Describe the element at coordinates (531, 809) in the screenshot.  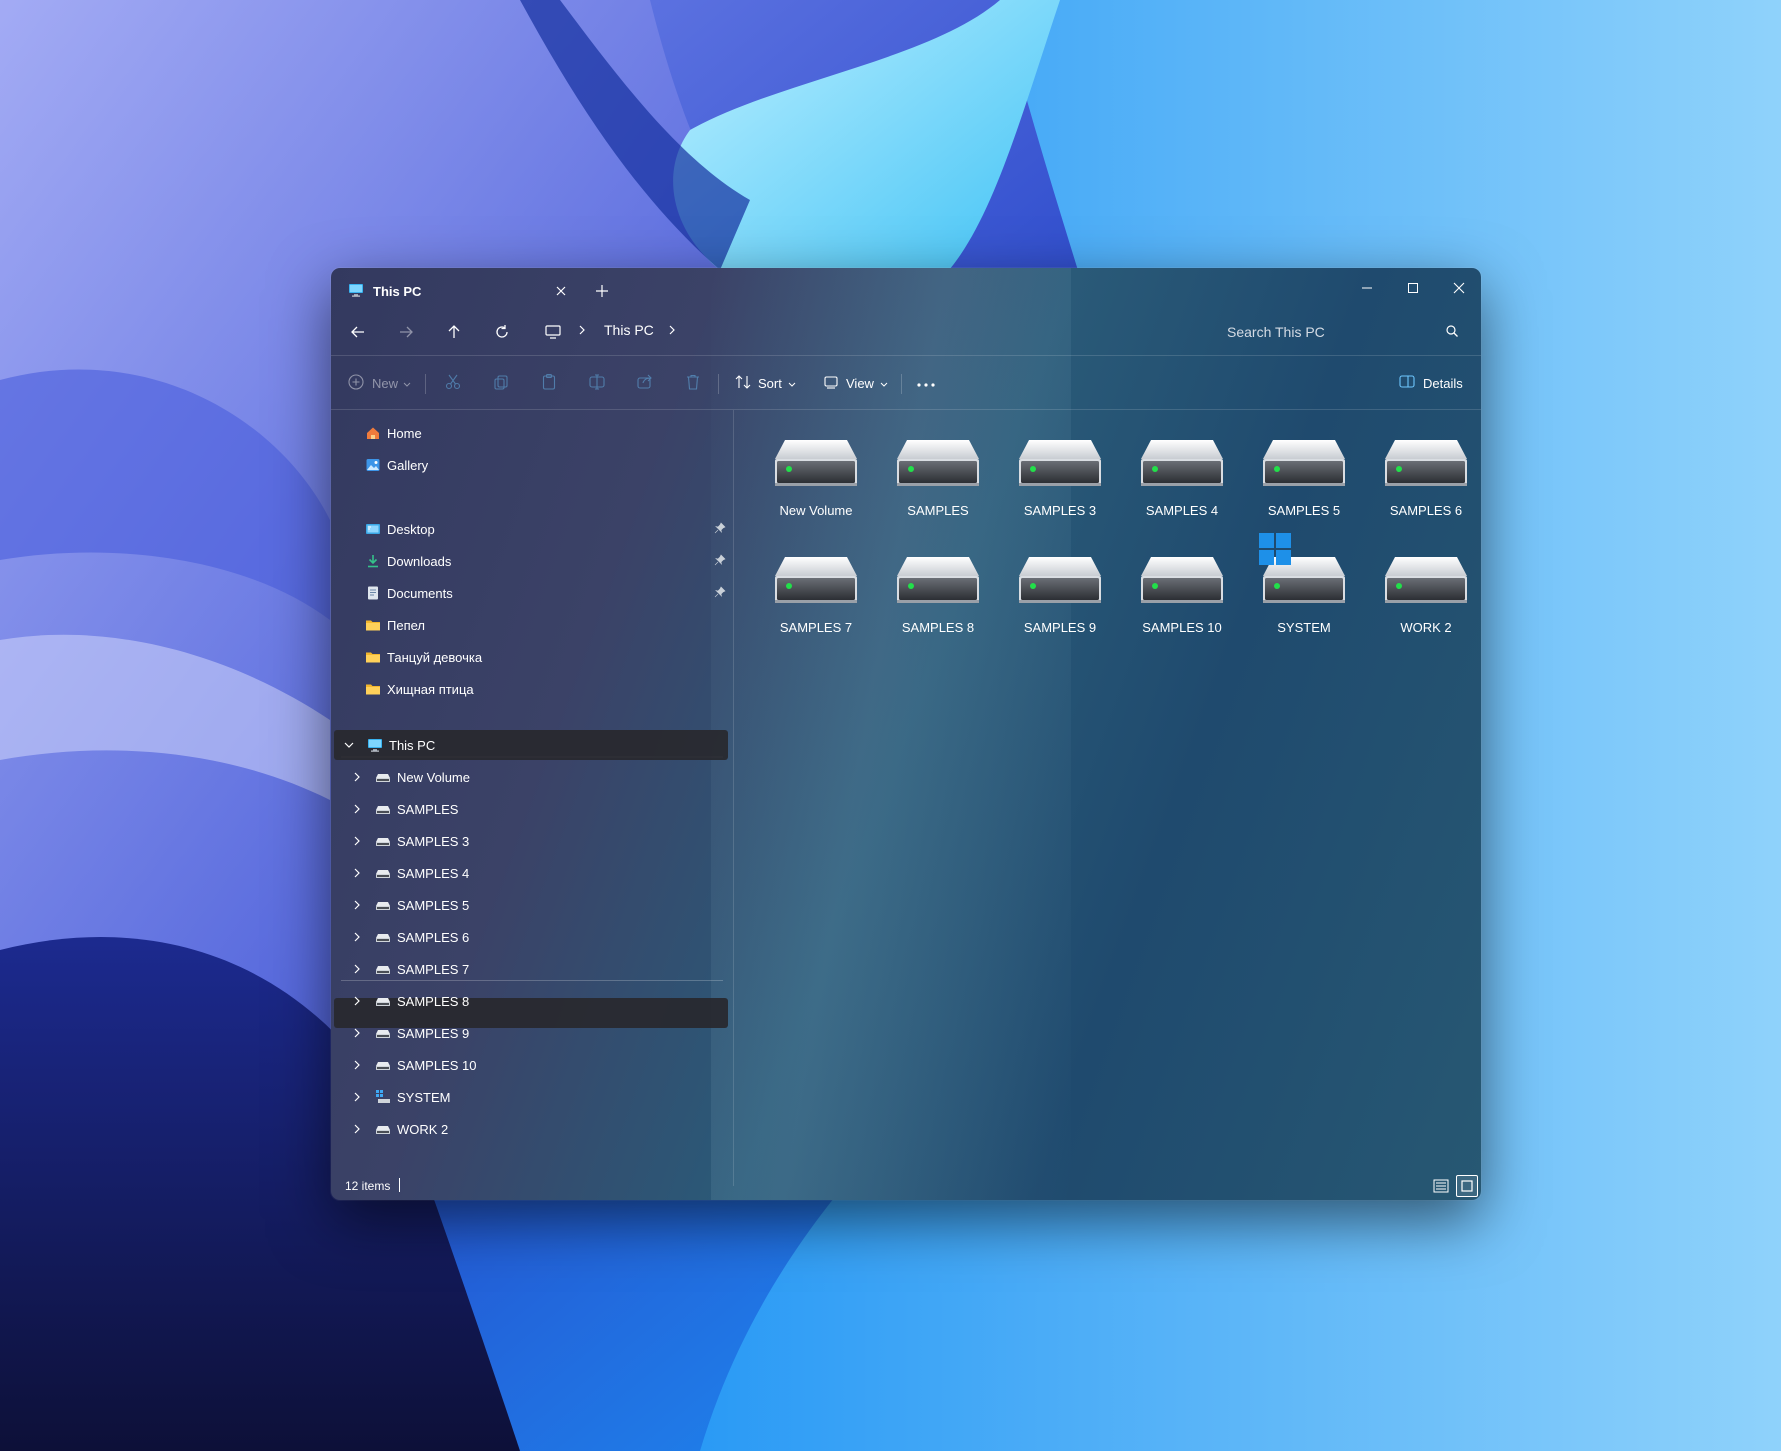
I see `sidebar-item-drive: SAMPLES` at that location.